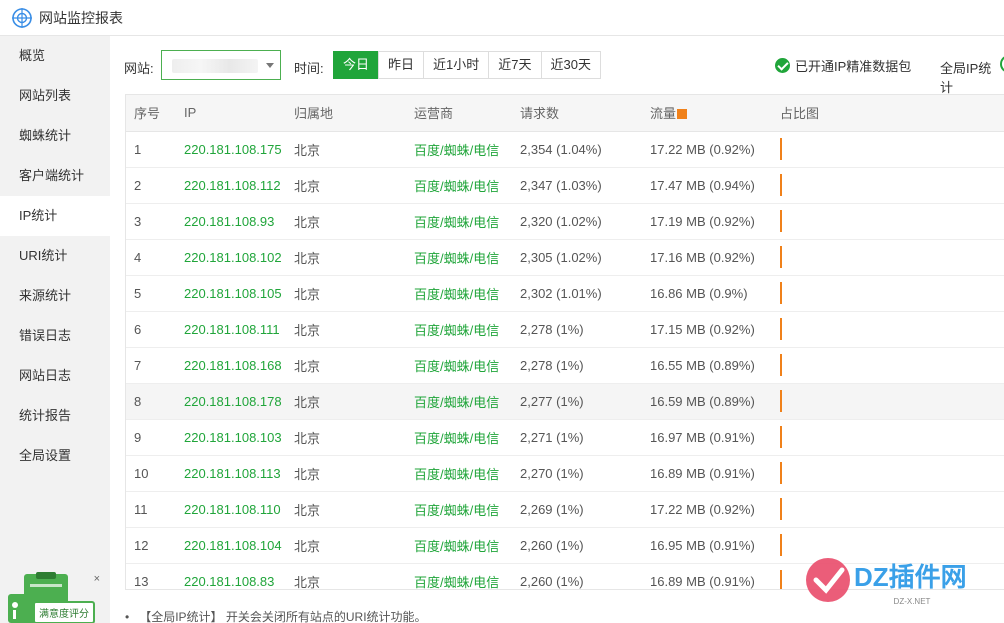 Image resolution: width=1004 pixels, height=623 pixels. What do you see at coordinates (456, 65) in the screenshot?
I see `time-1h-button: 近1小时` at bounding box center [456, 65].